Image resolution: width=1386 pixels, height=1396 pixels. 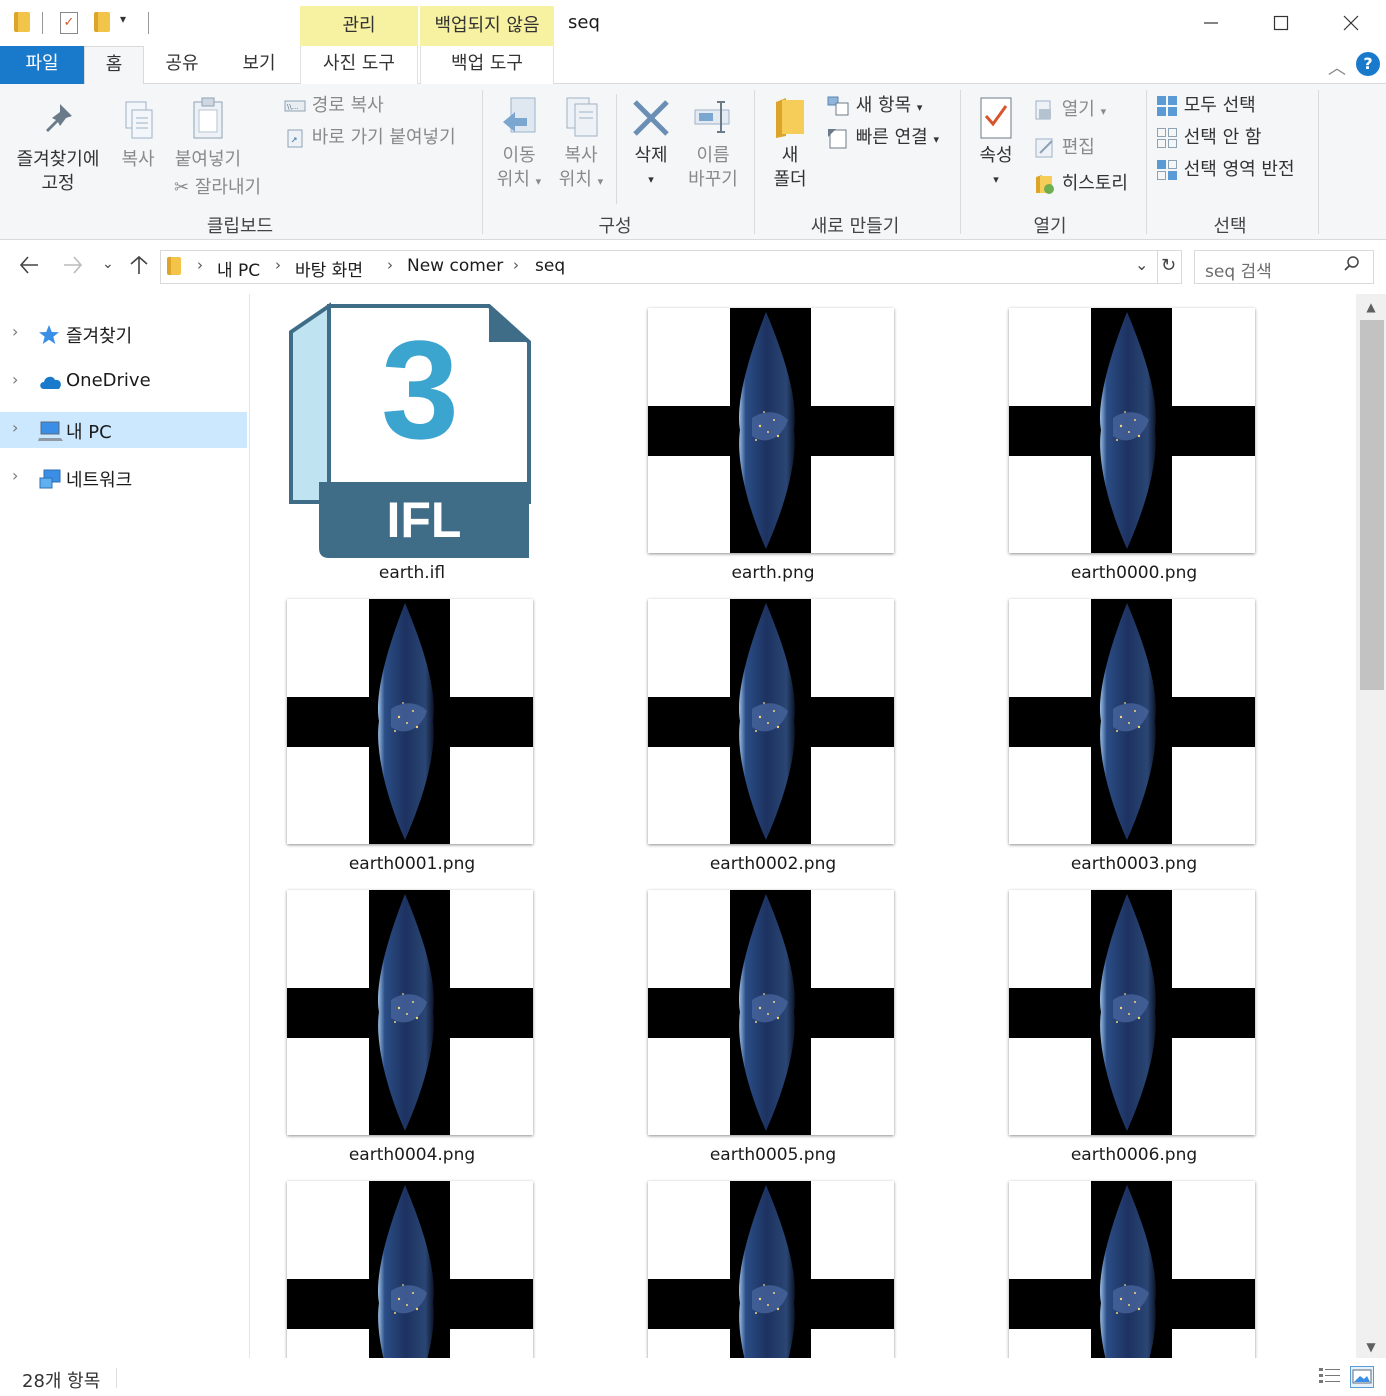 I want to click on nav-item-quick-access: › 즐겨찾기, so click(x=123, y=334).